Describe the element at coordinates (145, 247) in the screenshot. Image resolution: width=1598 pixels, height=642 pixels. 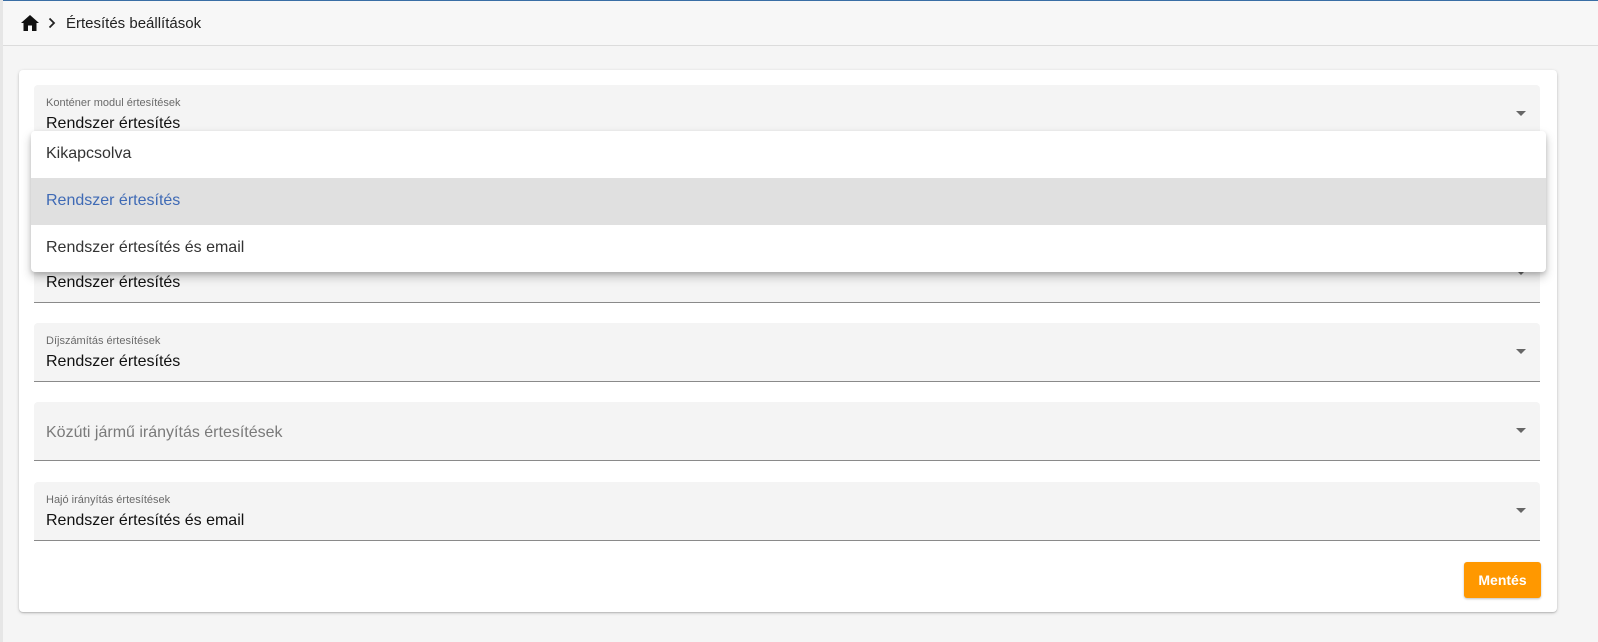
I see `option-label: Rendszer értesítés és email` at that location.